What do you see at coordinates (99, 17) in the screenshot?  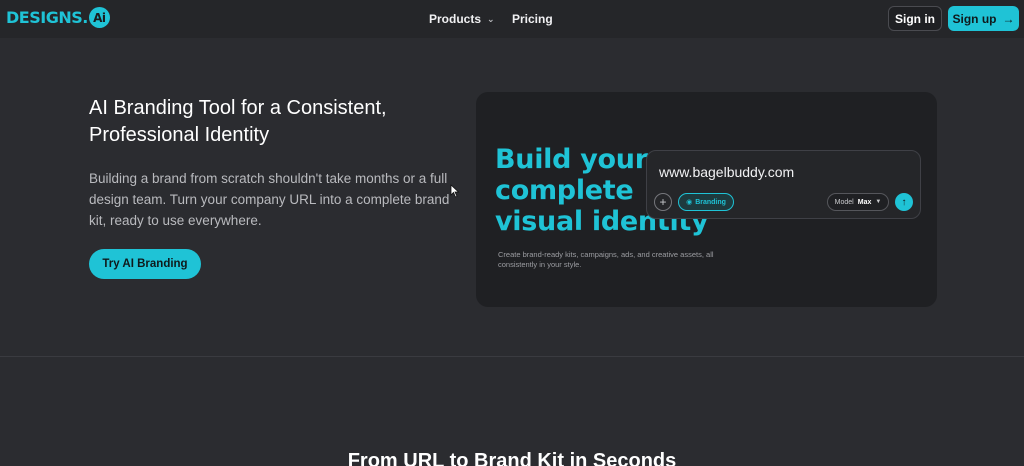 I see `logo-badge: Ai` at bounding box center [99, 17].